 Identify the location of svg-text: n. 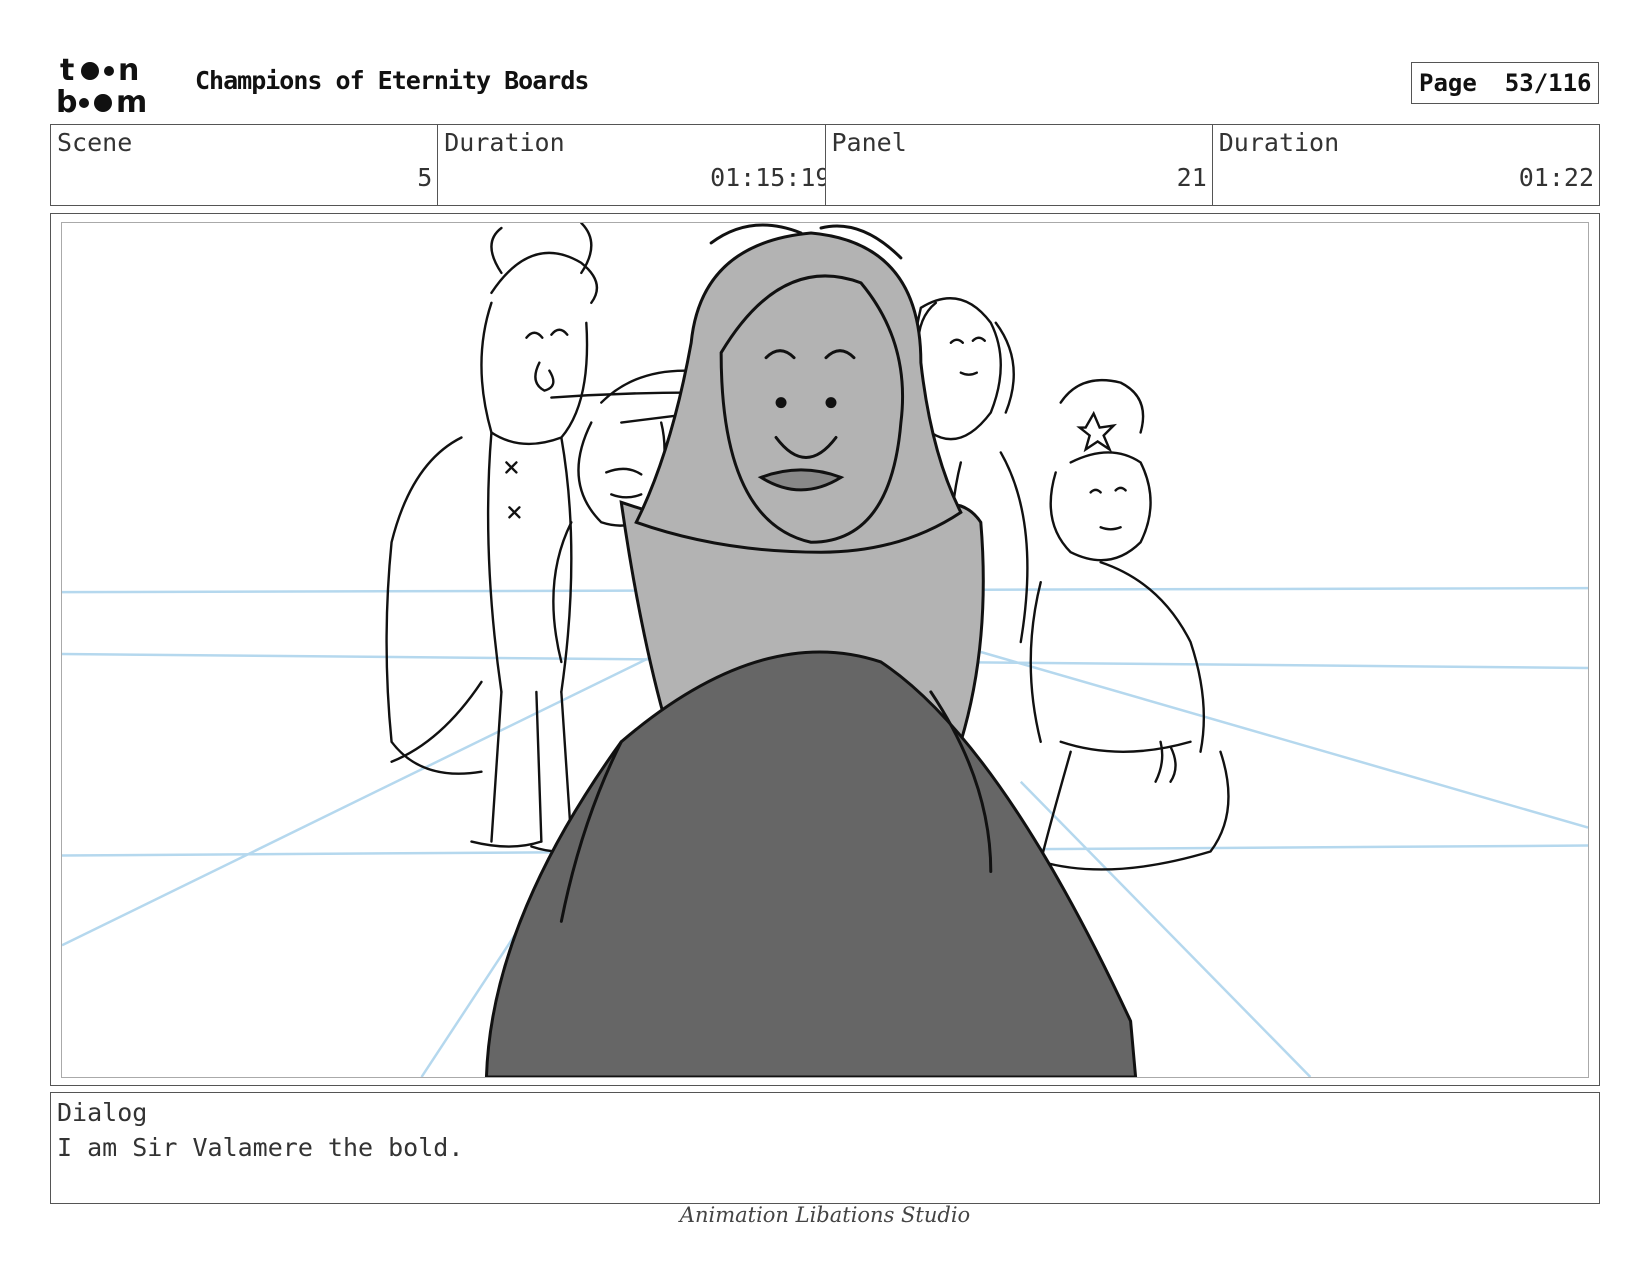
(128, 70).